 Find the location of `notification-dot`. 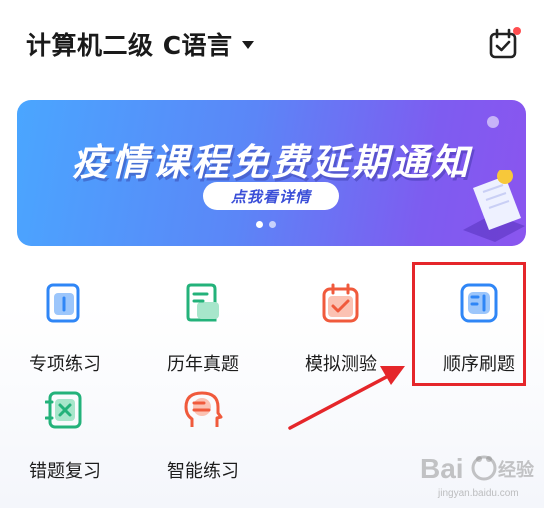

notification-dot is located at coordinates (517, 31).